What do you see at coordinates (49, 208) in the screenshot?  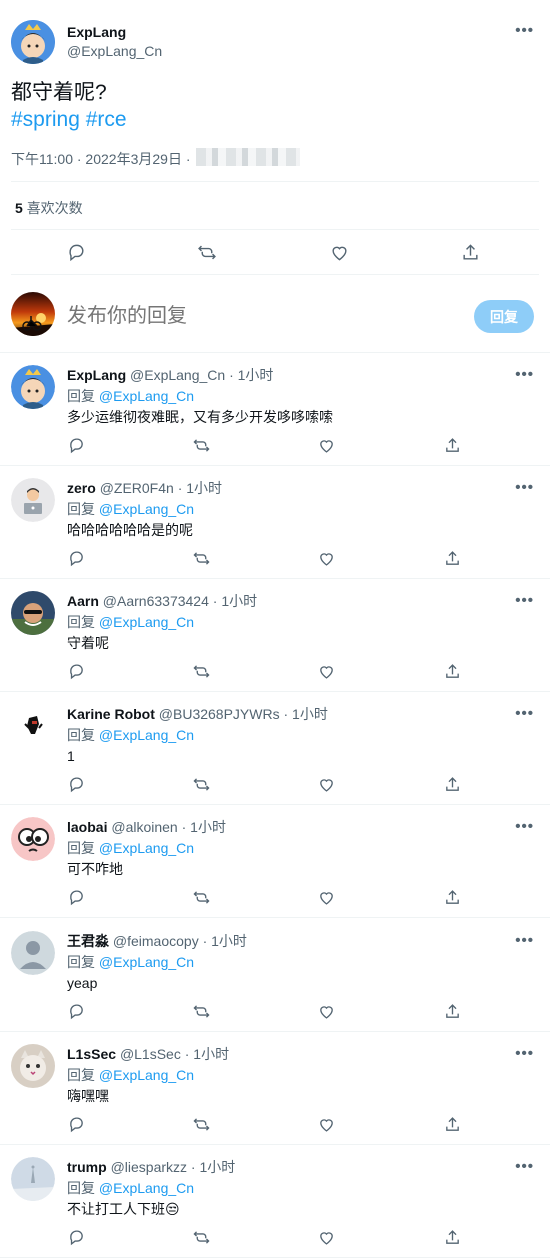 I see `likes-stat: 5 喜欢次数` at bounding box center [49, 208].